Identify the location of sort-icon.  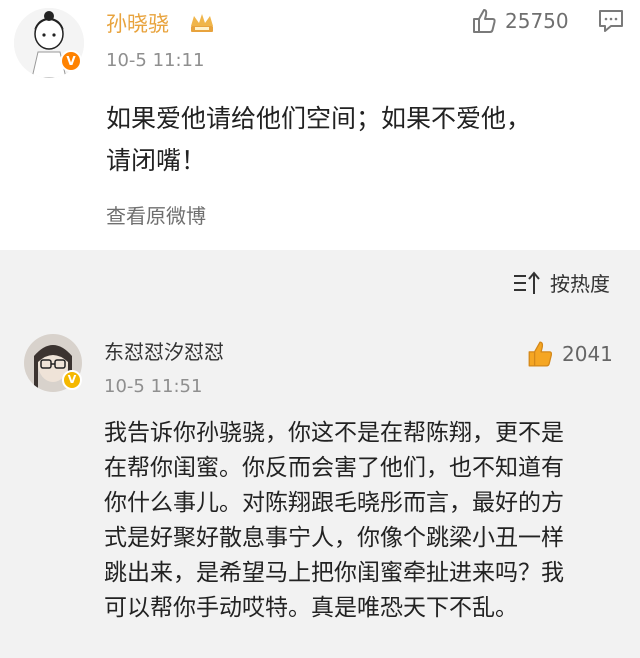
(527, 282).